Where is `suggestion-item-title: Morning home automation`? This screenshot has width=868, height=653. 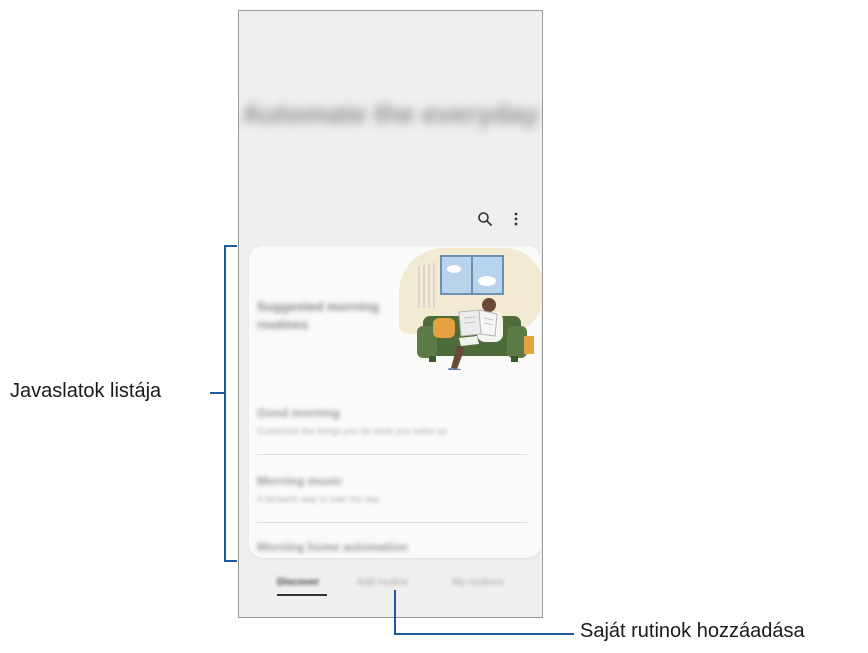
suggestion-item-title: Morning home automation is located at coordinates (332, 547).